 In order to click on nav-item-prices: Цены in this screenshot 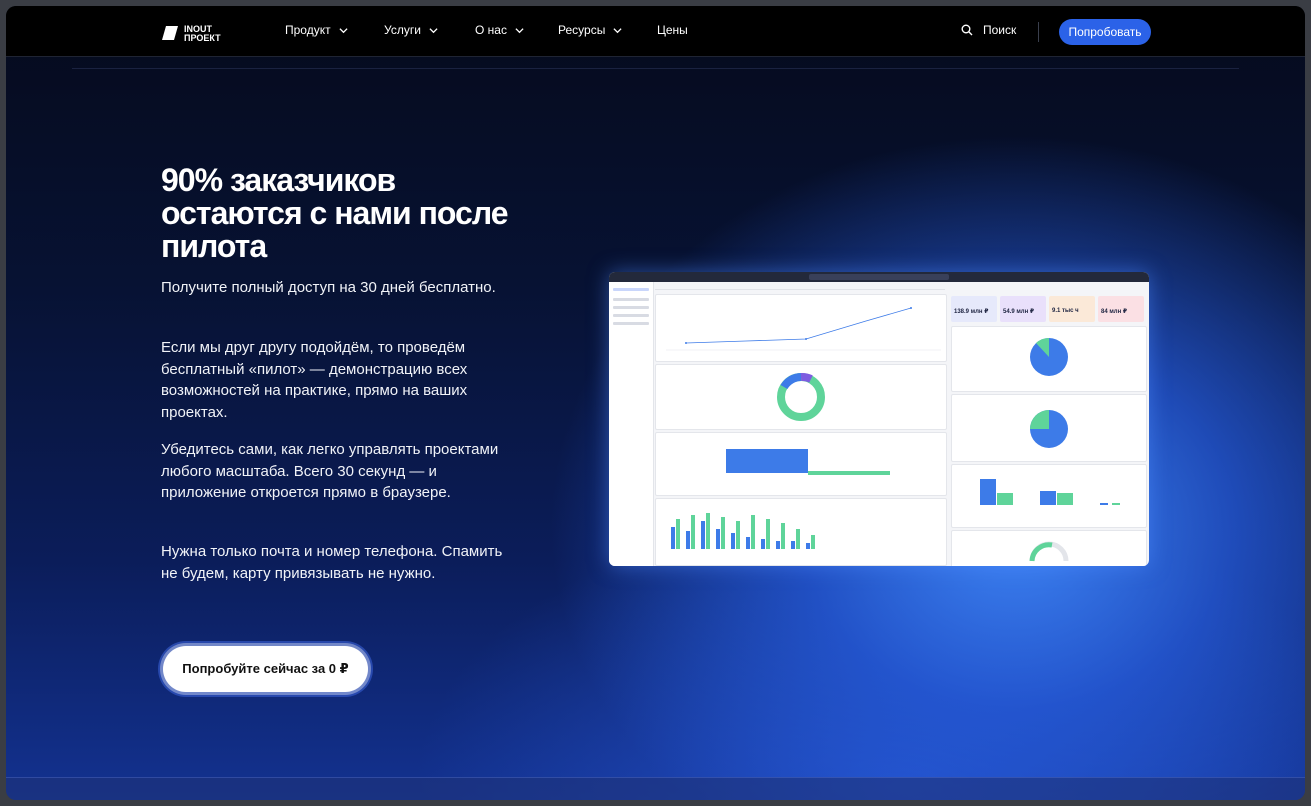, I will do `click(672, 30)`.